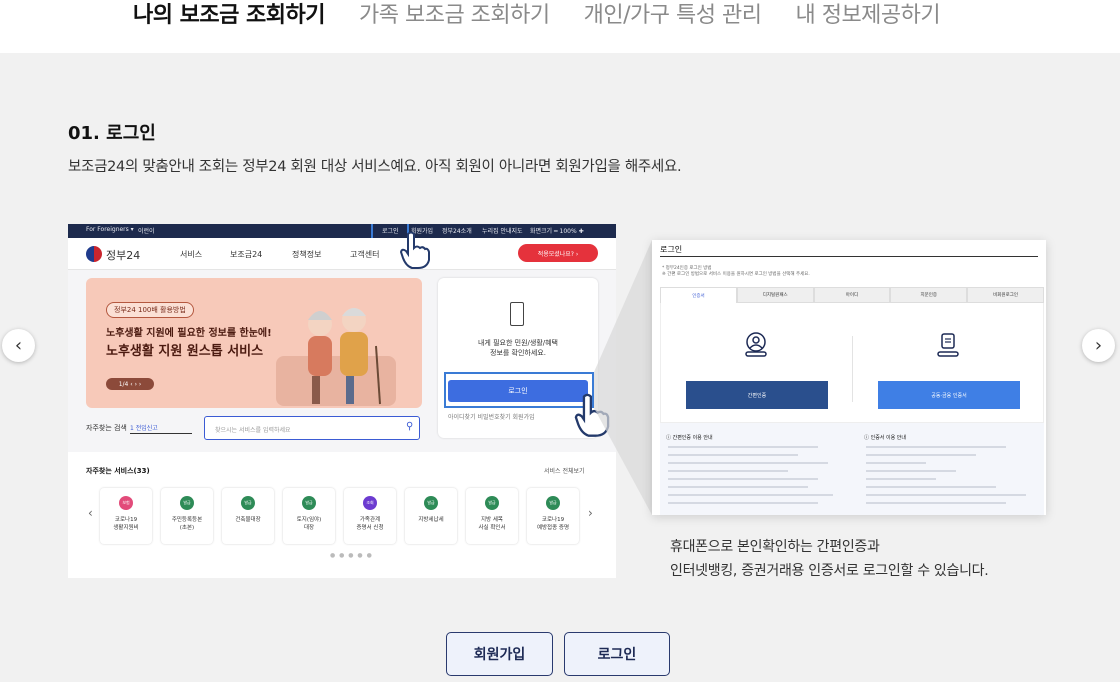 The height and width of the screenshot is (682, 1120). Describe the element at coordinates (187, 528) in the screenshot. I see `service-name-line2: (초본)` at that location.